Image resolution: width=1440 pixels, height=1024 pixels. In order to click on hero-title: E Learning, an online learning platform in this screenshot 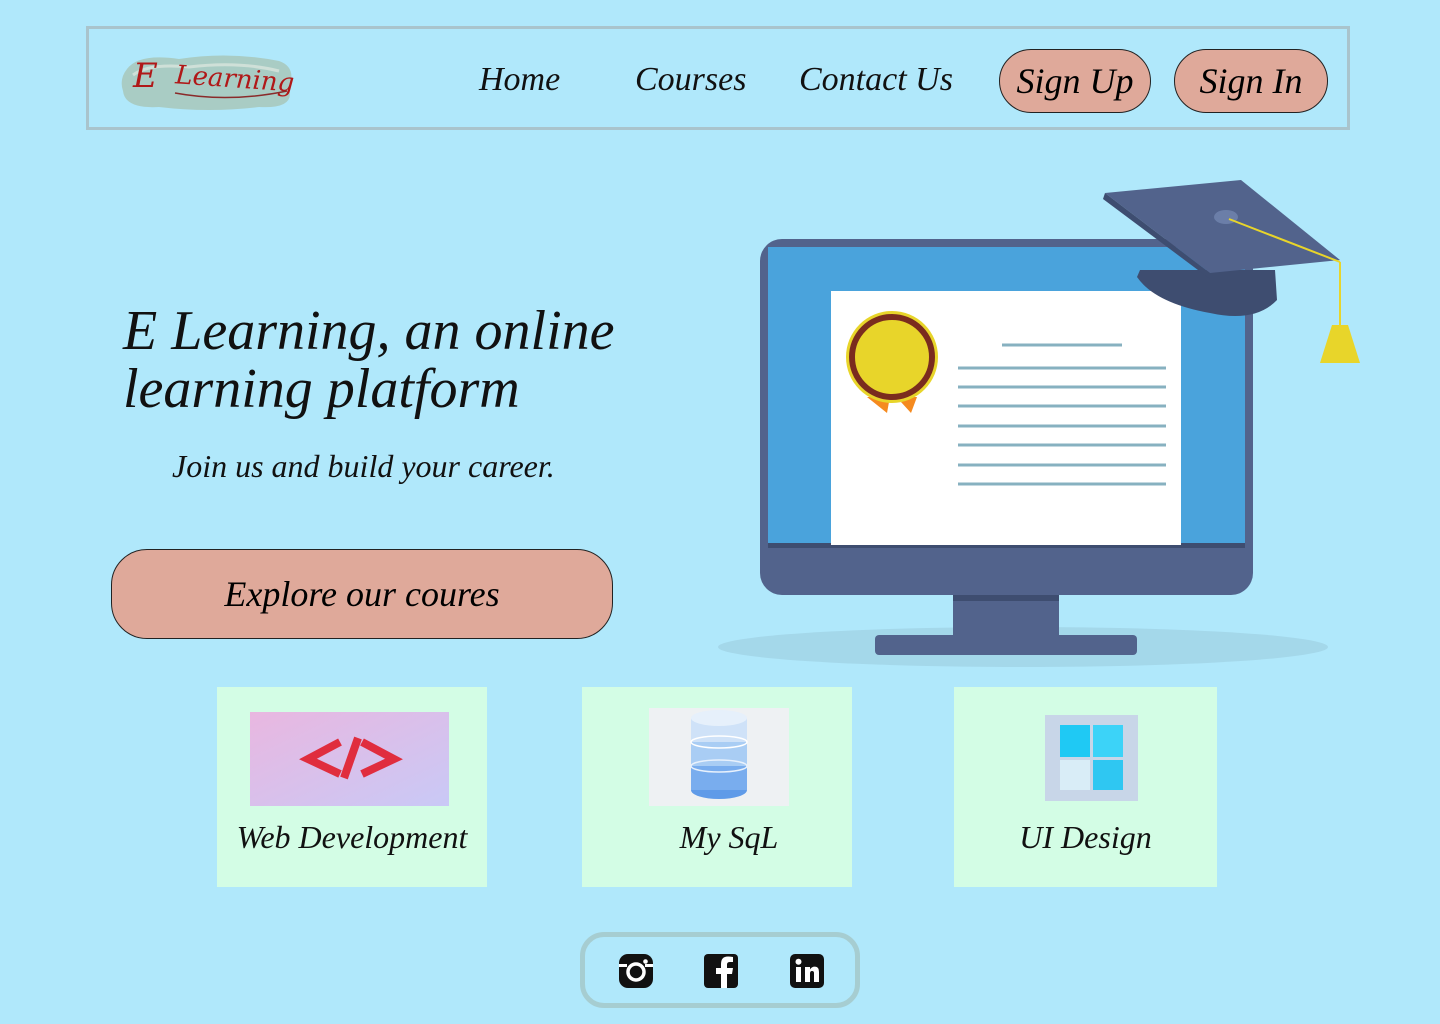, I will do `click(369, 360)`.